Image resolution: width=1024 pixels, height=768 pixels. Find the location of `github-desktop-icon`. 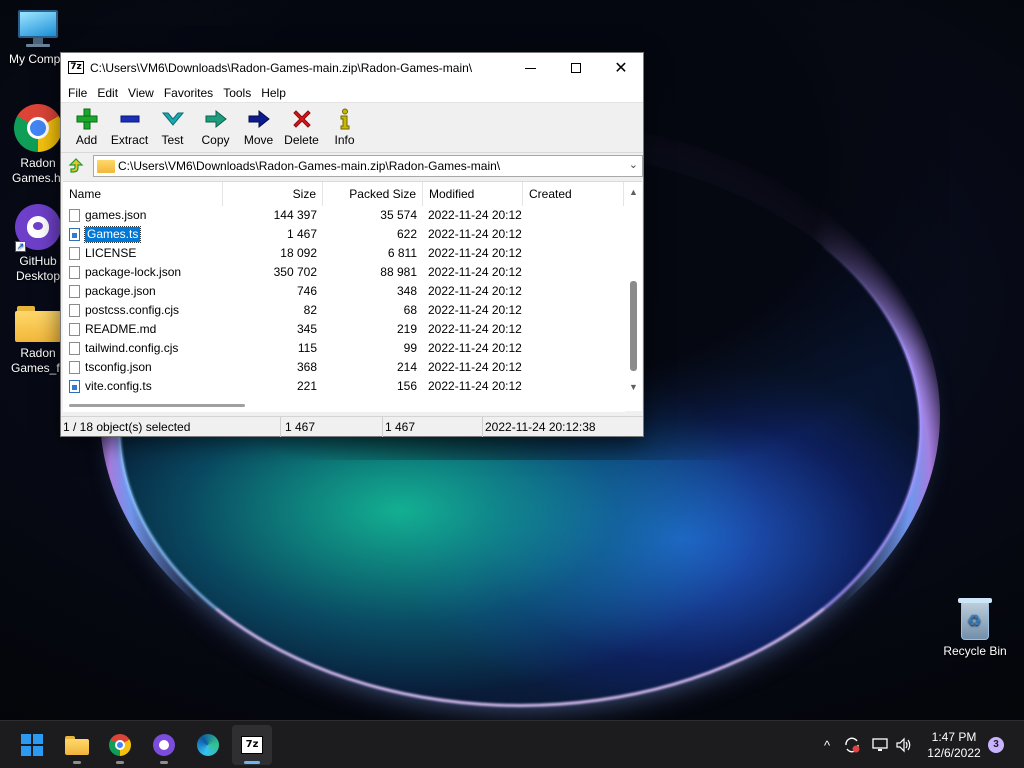

github-desktop-icon is located at coordinates (164, 745).